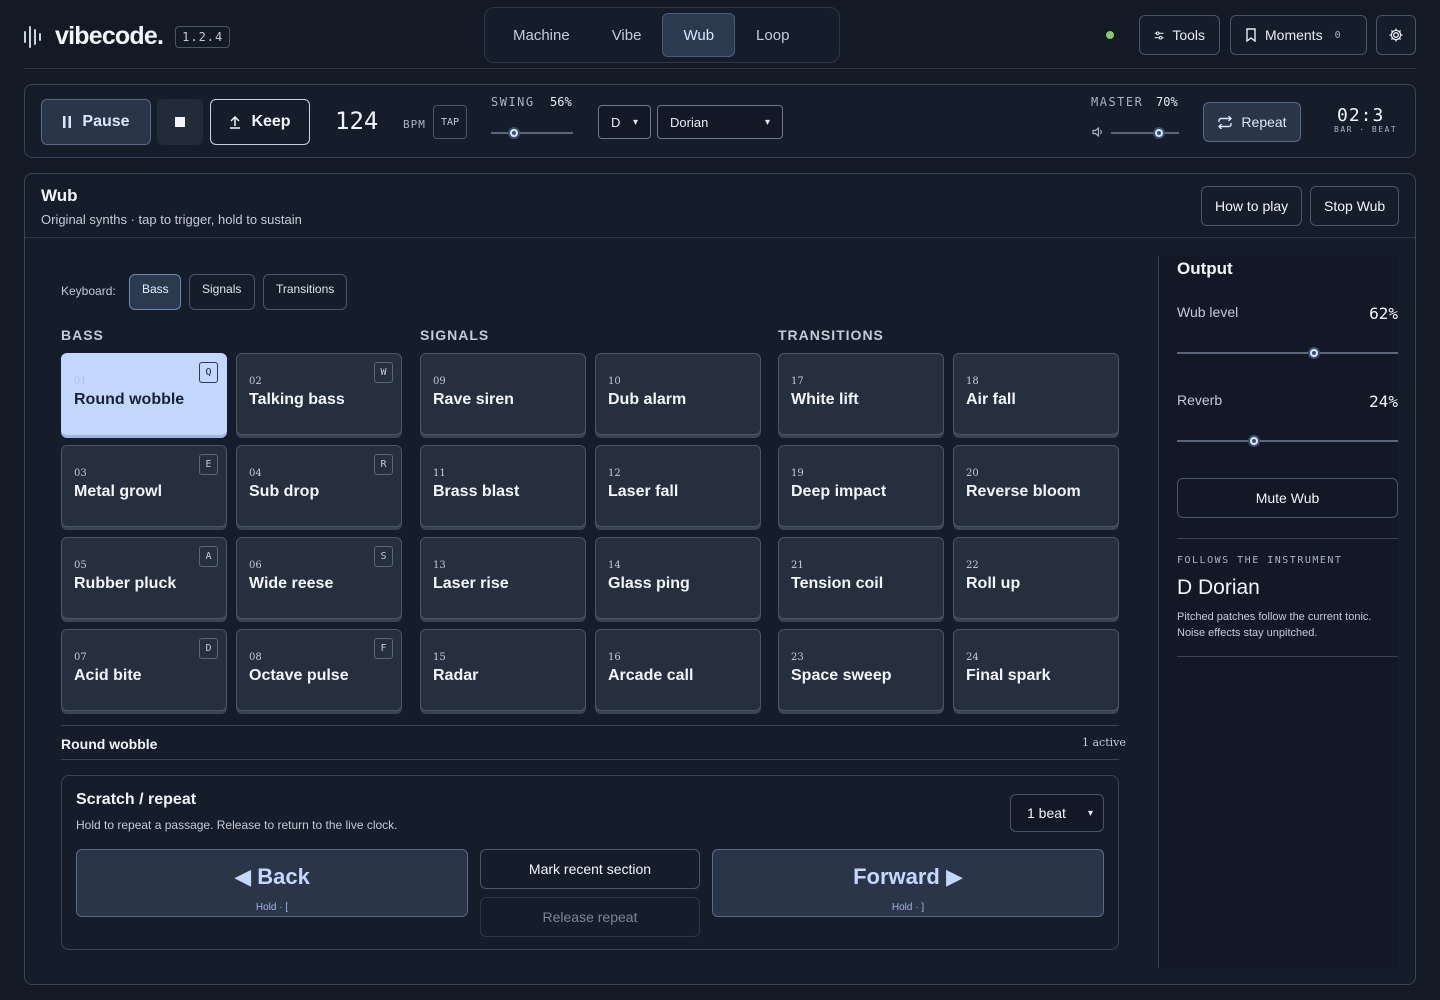  What do you see at coordinates (649, 583) in the screenshot?
I see `pad-name: Glass ping` at bounding box center [649, 583].